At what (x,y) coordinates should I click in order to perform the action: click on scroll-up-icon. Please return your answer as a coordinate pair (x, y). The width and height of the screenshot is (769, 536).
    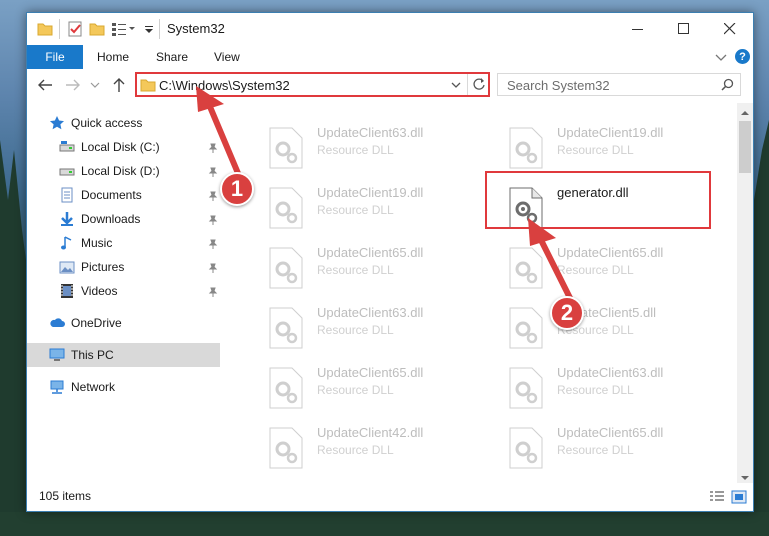
    Looking at the image, I should click on (745, 113).